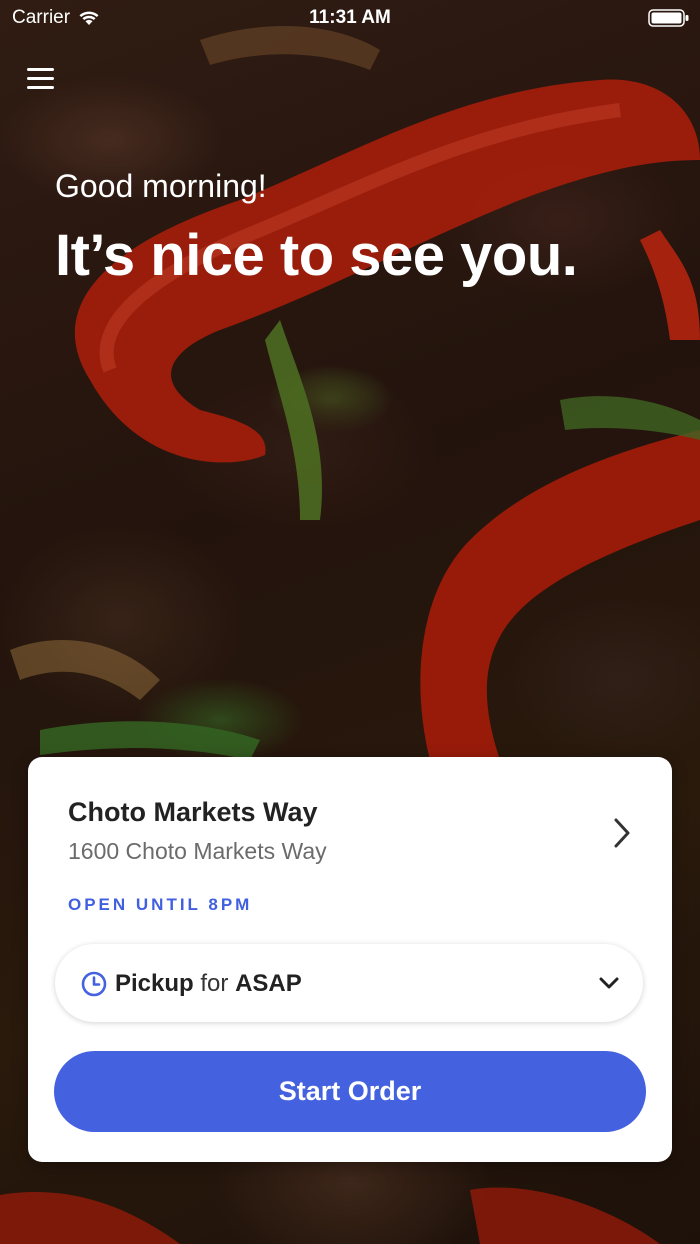 This screenshot has width=700, height=1244. I want to click on store-address: 1600 Choto Markets Way, so click(197, 851).